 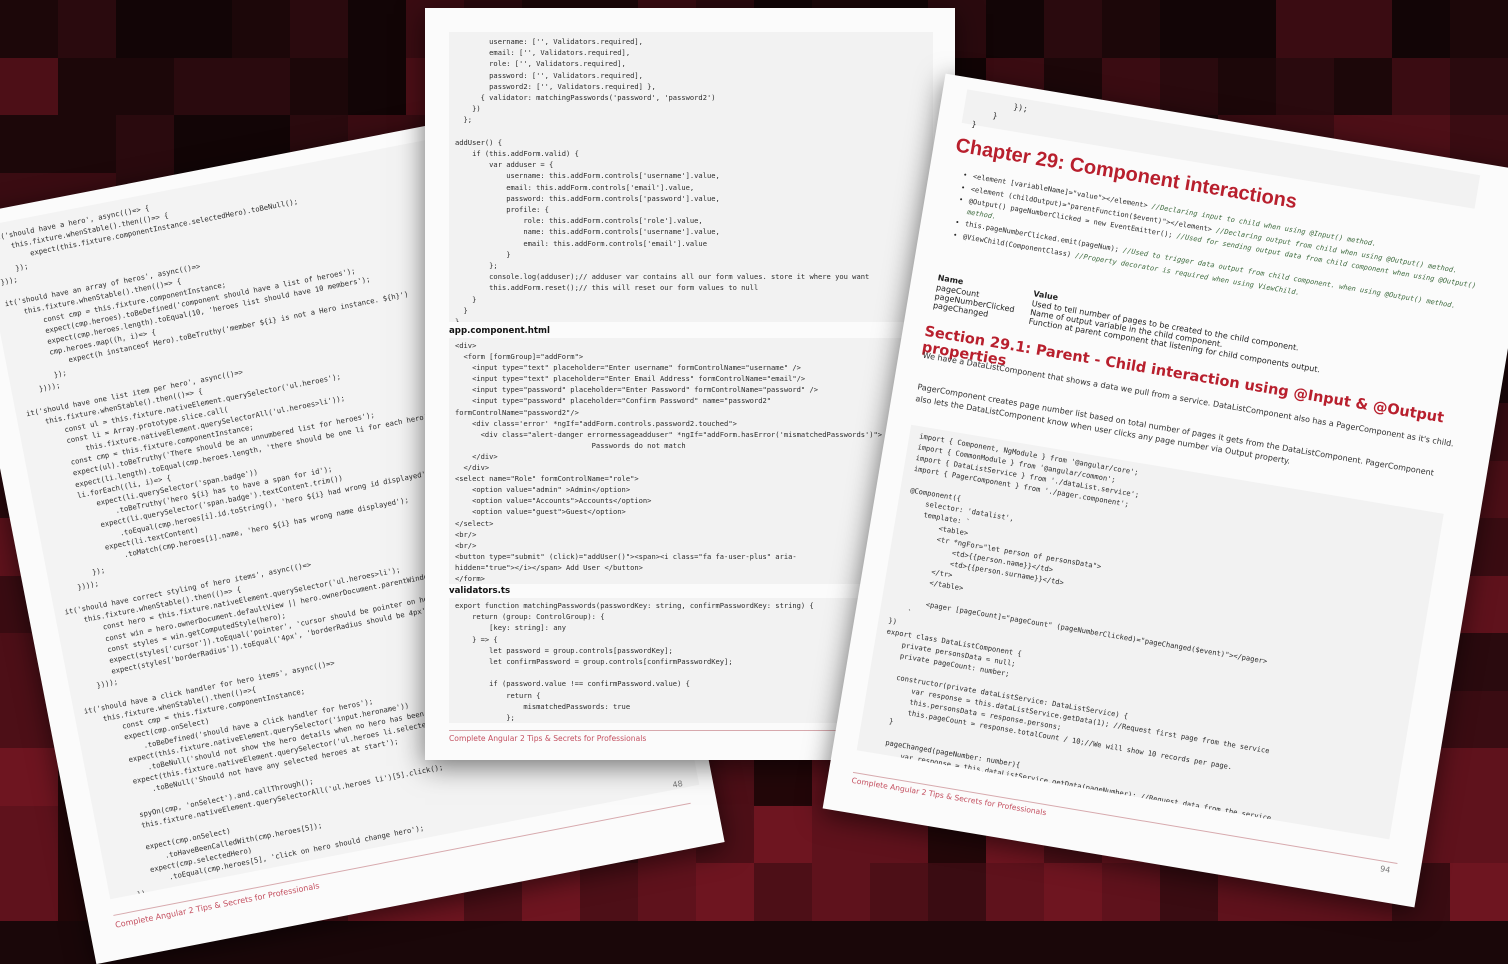 I want to click on file-title-app-component-html: app.component.html, so click(x=499, y=331).